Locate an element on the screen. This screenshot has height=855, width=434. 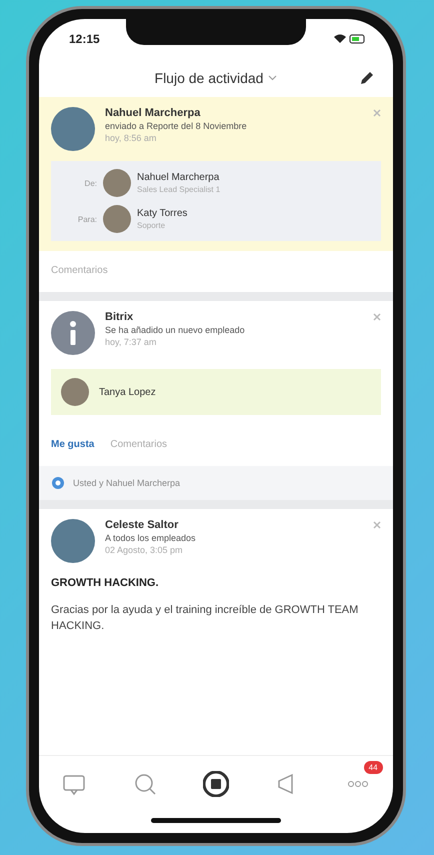
caret-icon is located at coordinates (273, 78).